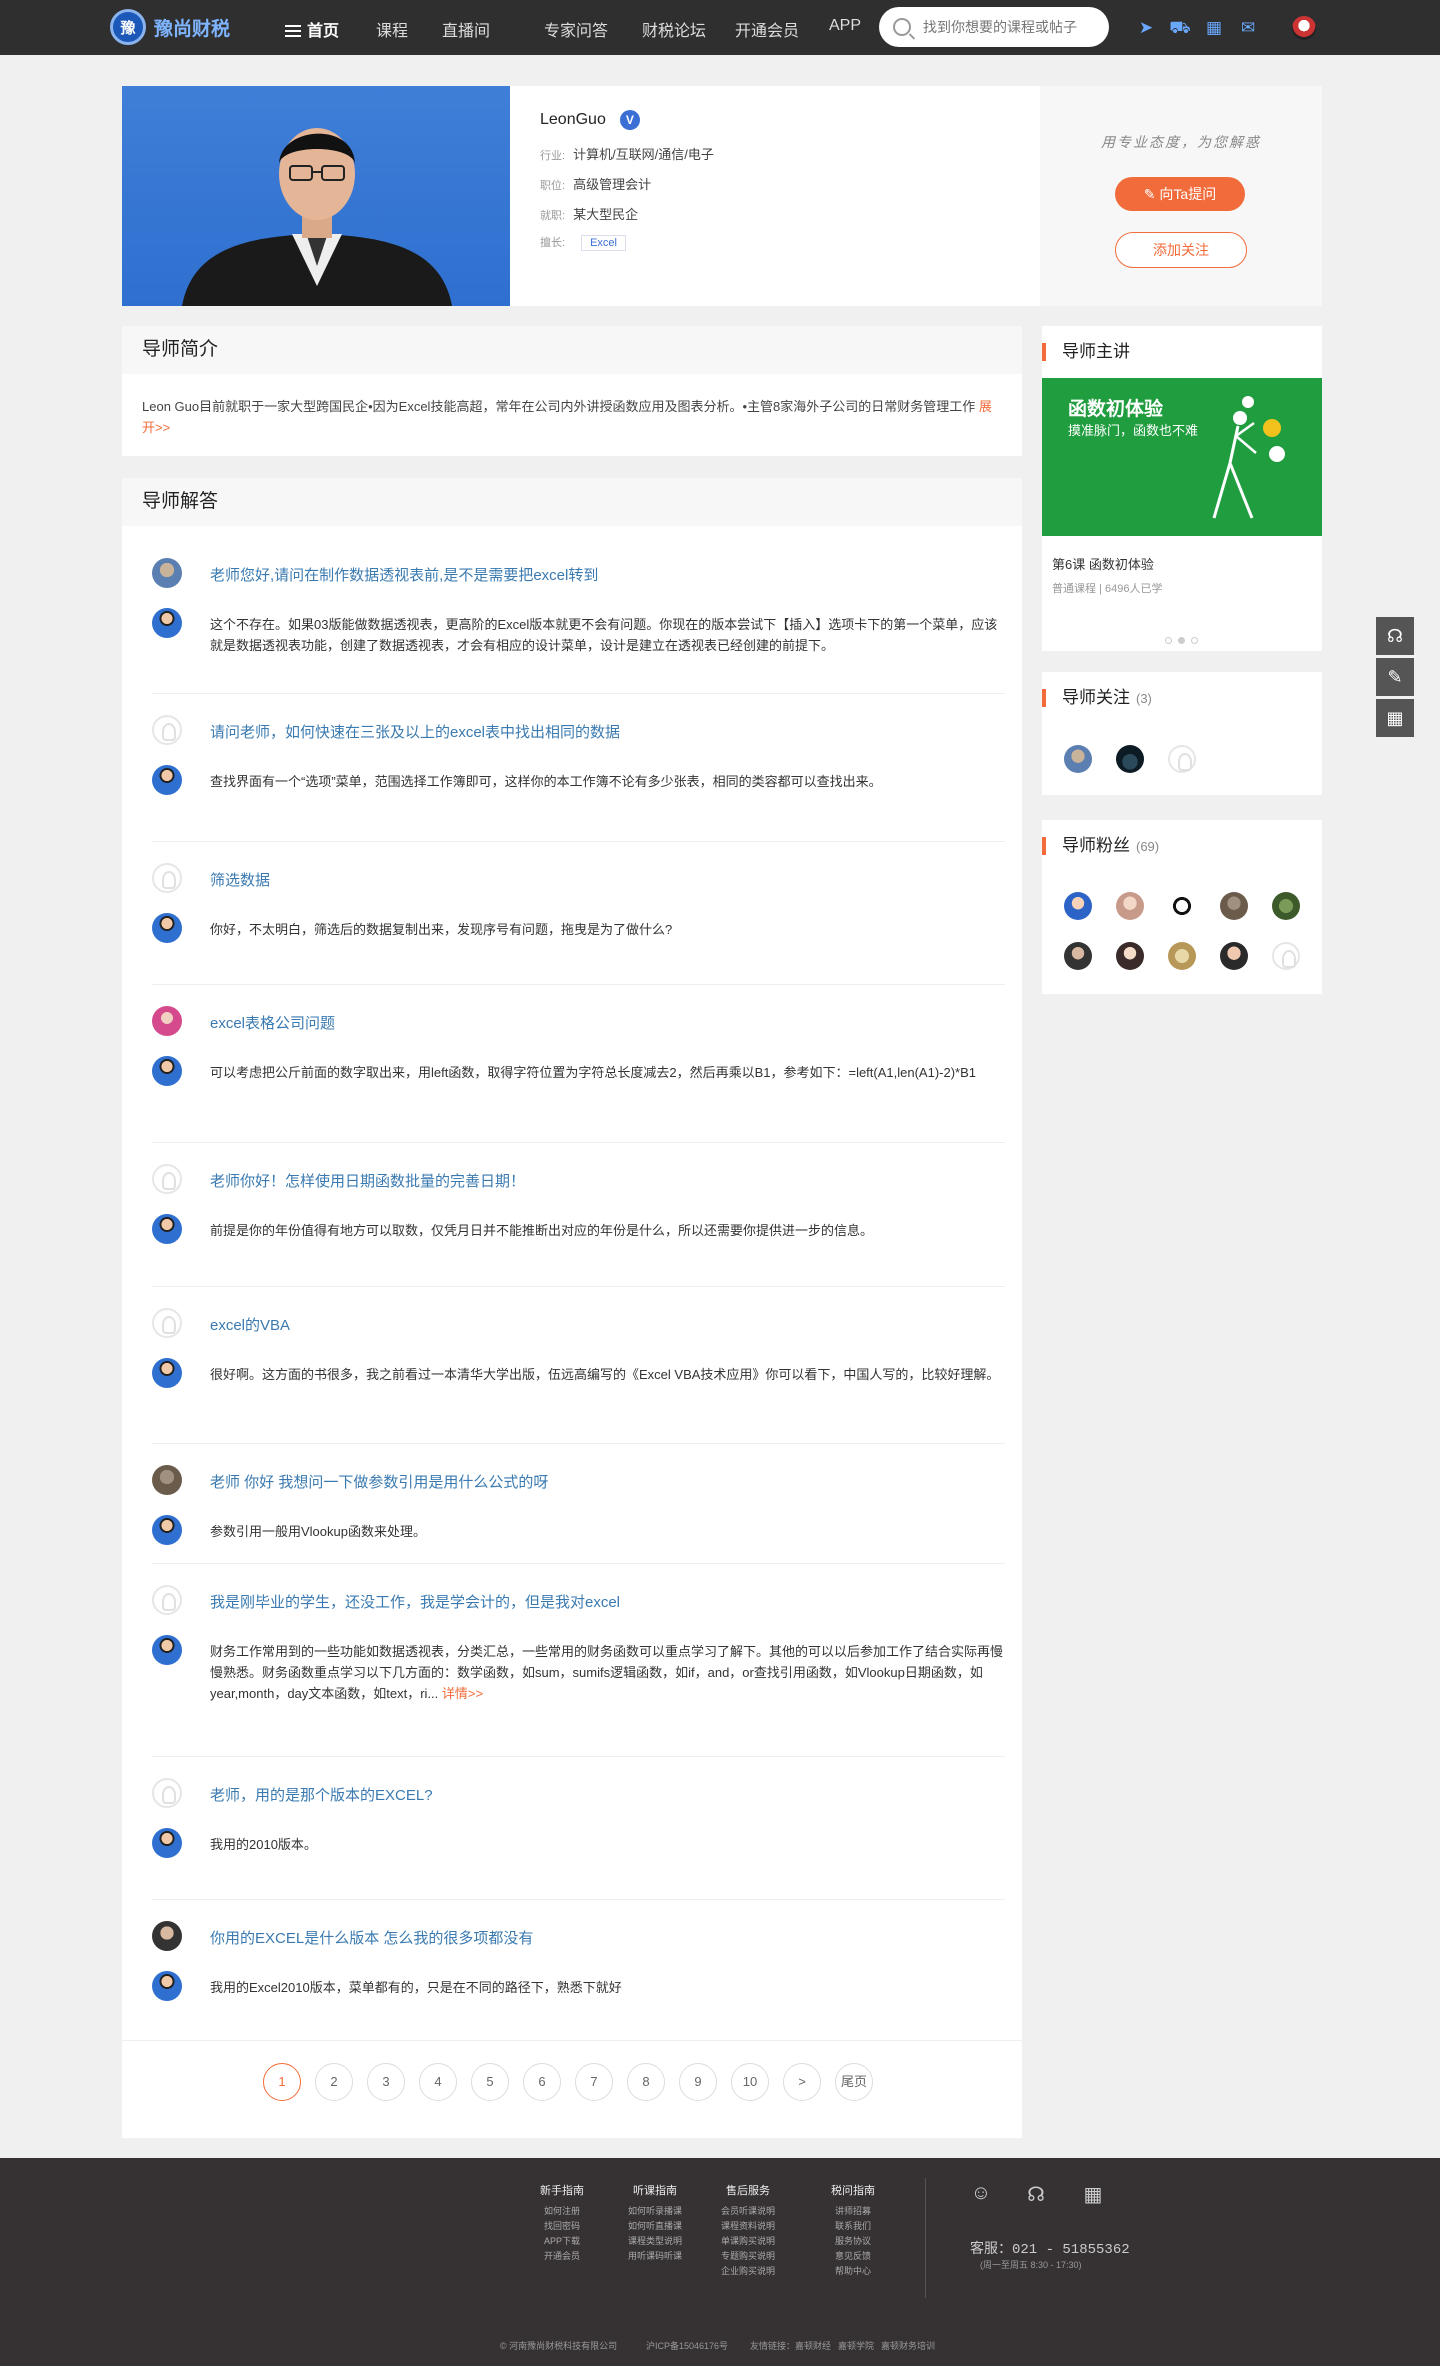  What do you see at coordinates (748, 2271) in the screenshot?
I see `footer-link: 企业购买说明` at bounding box center [748, 2271].